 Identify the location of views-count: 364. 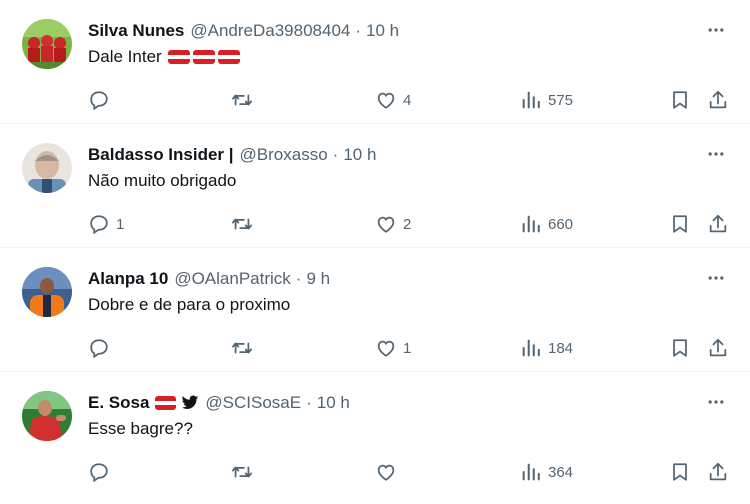
(561, 472).